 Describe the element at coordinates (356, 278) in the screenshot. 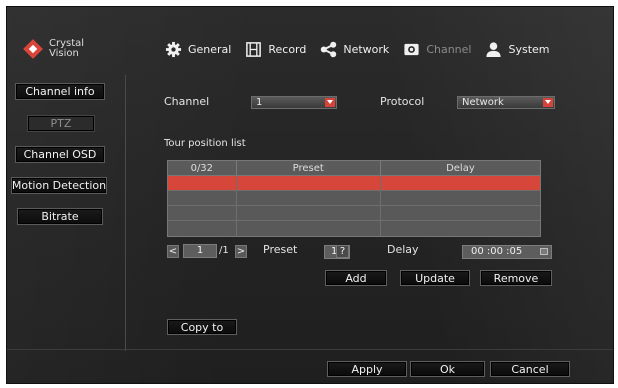

I see `add-button: Add` at that location.